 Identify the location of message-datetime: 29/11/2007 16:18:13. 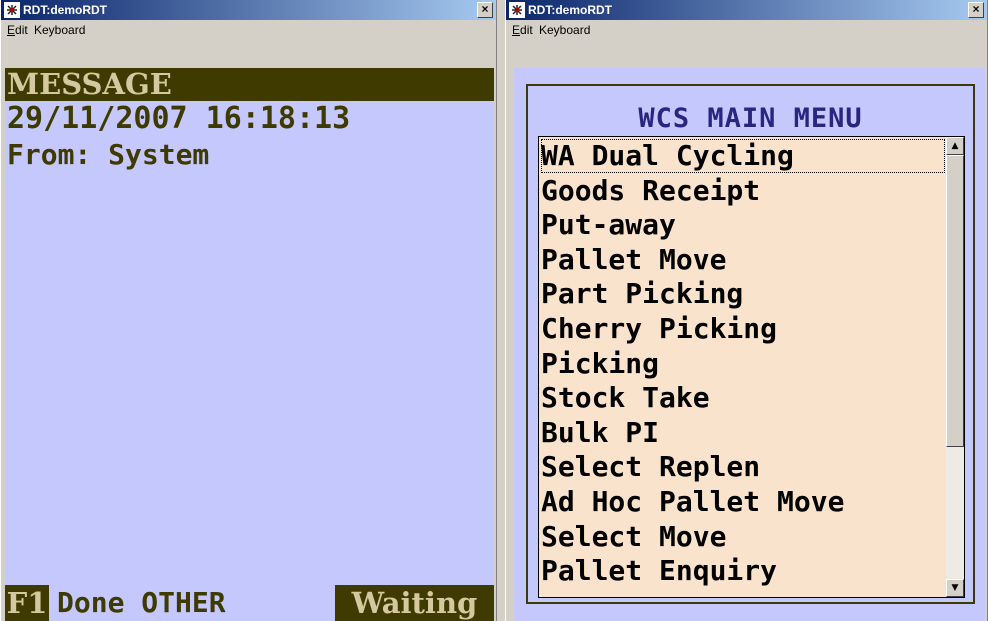
(179, 118).